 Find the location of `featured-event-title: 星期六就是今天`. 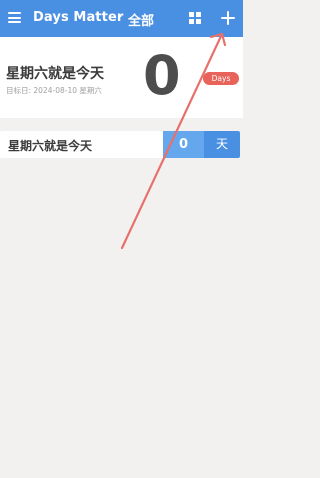

featured-event-title: 星期六就是今天 is located at coordinates (55, 74).